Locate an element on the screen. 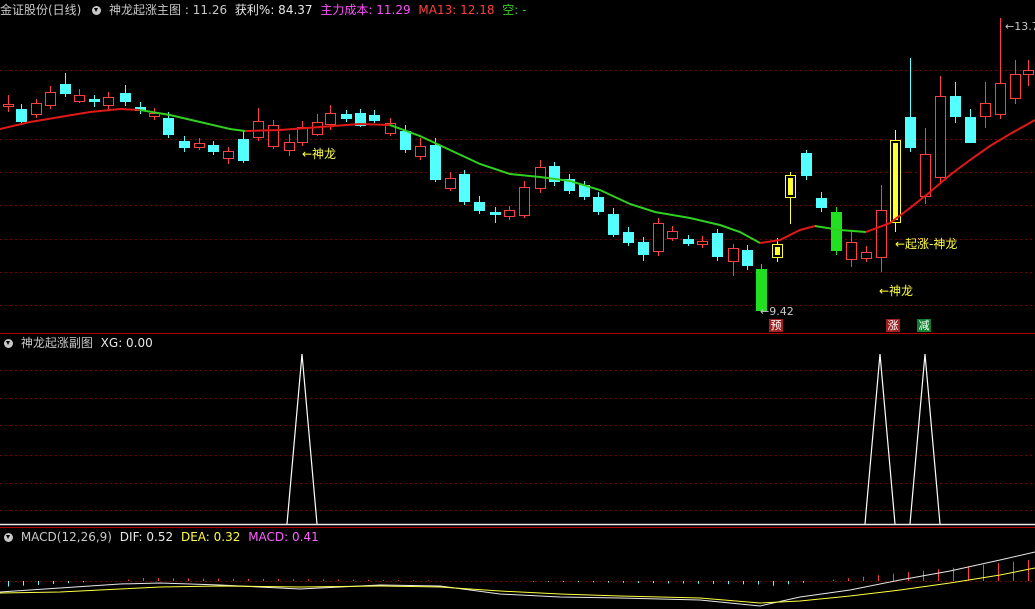 The height and width of the screenshot is (609, 1035). macd-histogram is located at coordinates (517, 579).